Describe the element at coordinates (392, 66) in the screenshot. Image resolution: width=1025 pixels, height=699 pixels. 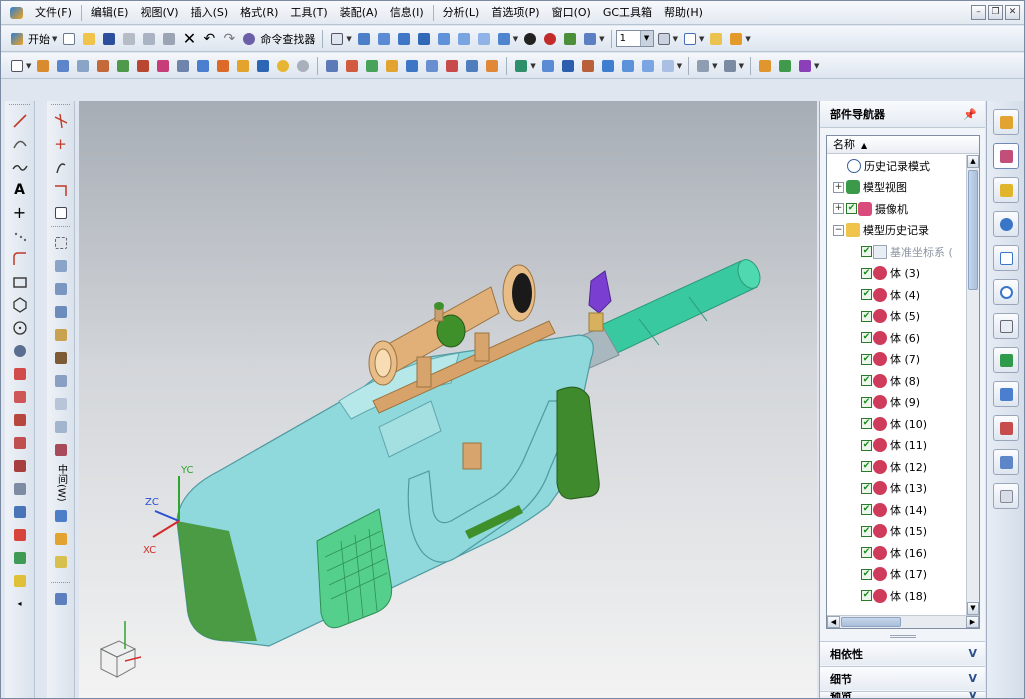
I see `draft-icon` at that location.